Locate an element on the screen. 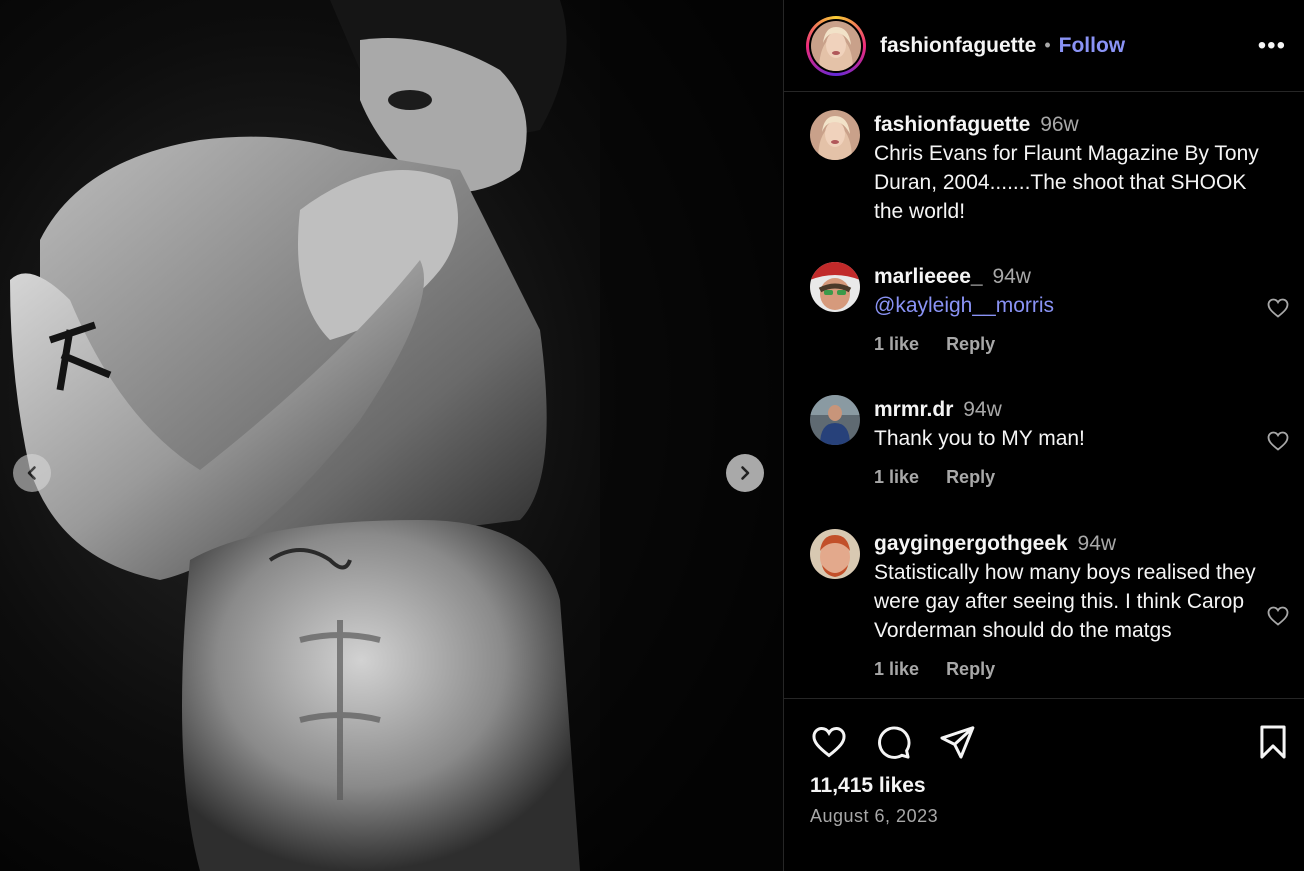 The image size is (1304, 871). chevron-right-icon is located at coordinates (745, 473).